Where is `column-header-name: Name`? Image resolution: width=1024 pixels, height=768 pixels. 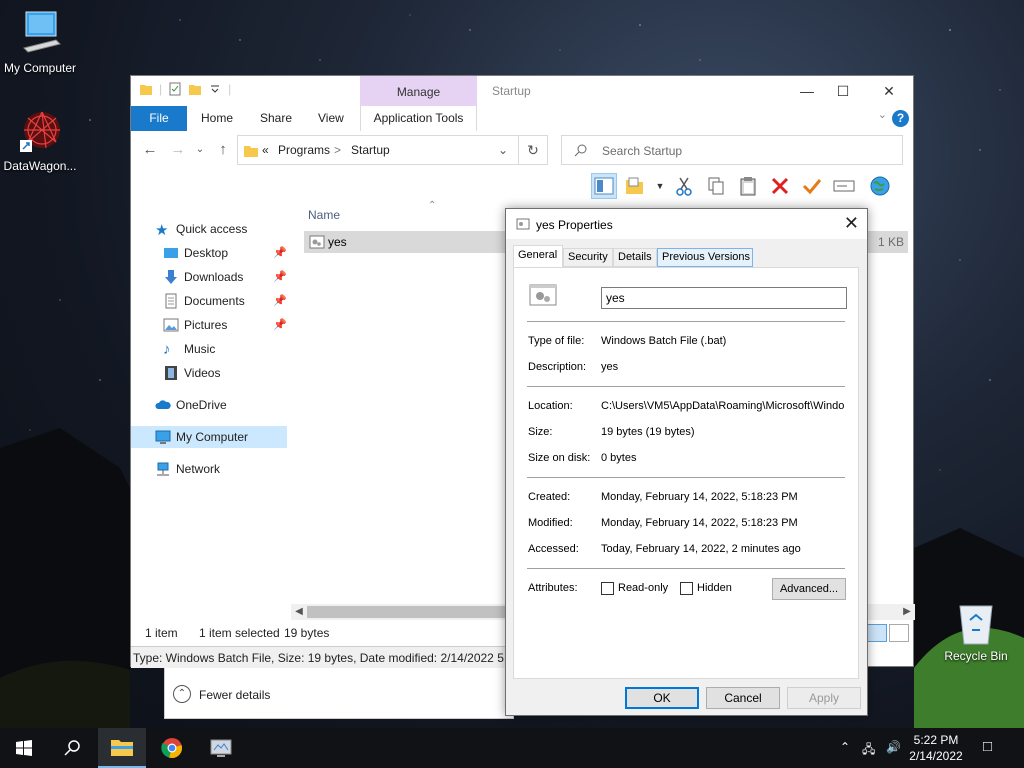
column-header-name: Name is located at coordinates (324, 215).